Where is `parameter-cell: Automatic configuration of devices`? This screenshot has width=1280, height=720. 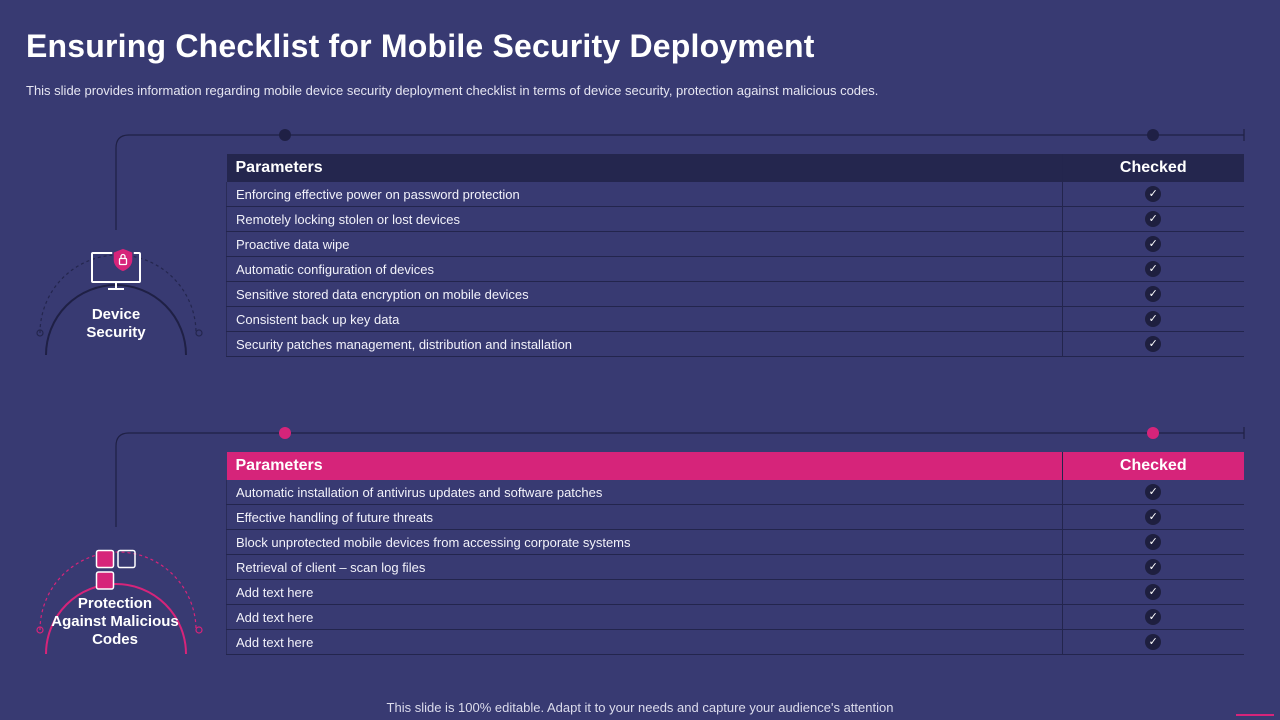
parameter-cell: Automatic configuration of devices is located at coordinates (644, 269).